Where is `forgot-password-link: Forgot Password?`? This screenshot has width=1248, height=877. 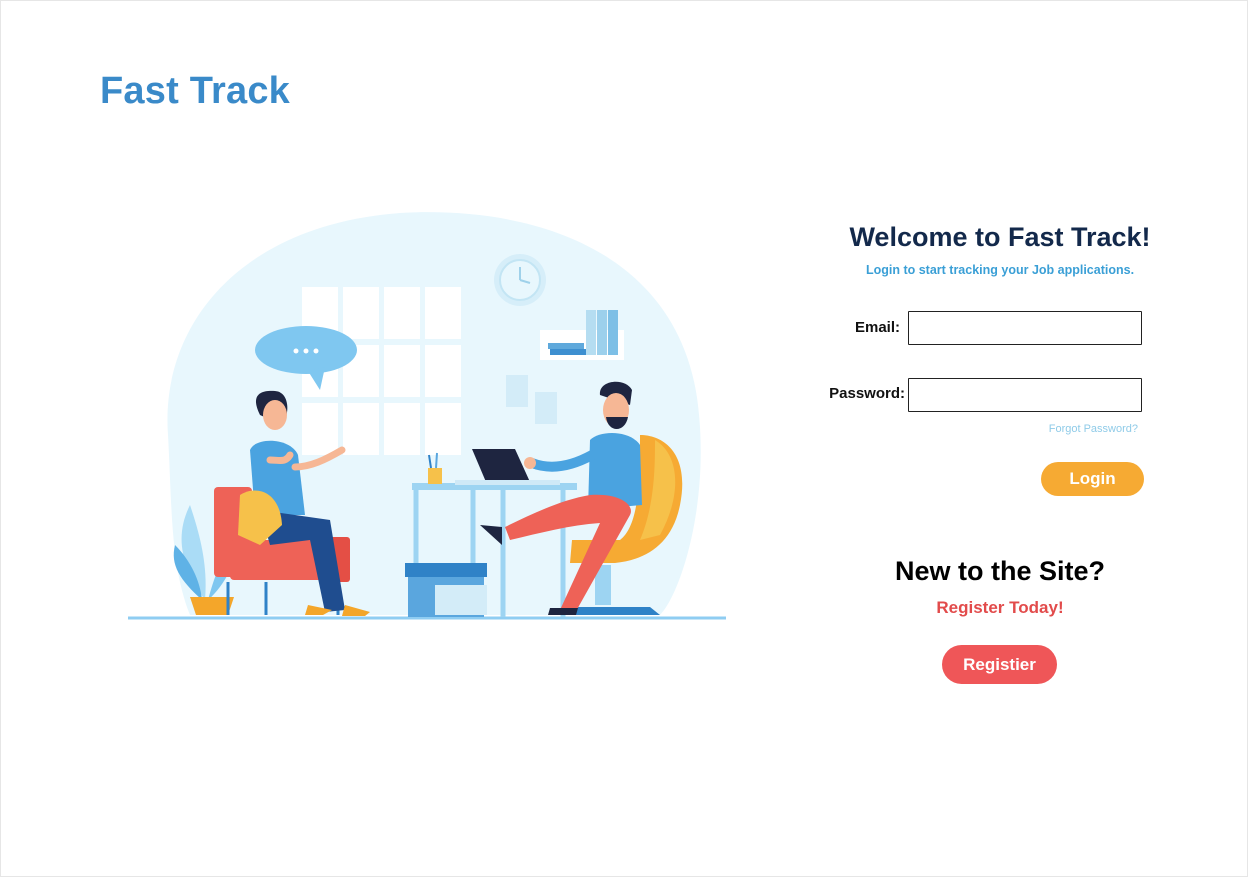
forgot-password-link: Forgot Password? is located at coordinates (1079, 429).